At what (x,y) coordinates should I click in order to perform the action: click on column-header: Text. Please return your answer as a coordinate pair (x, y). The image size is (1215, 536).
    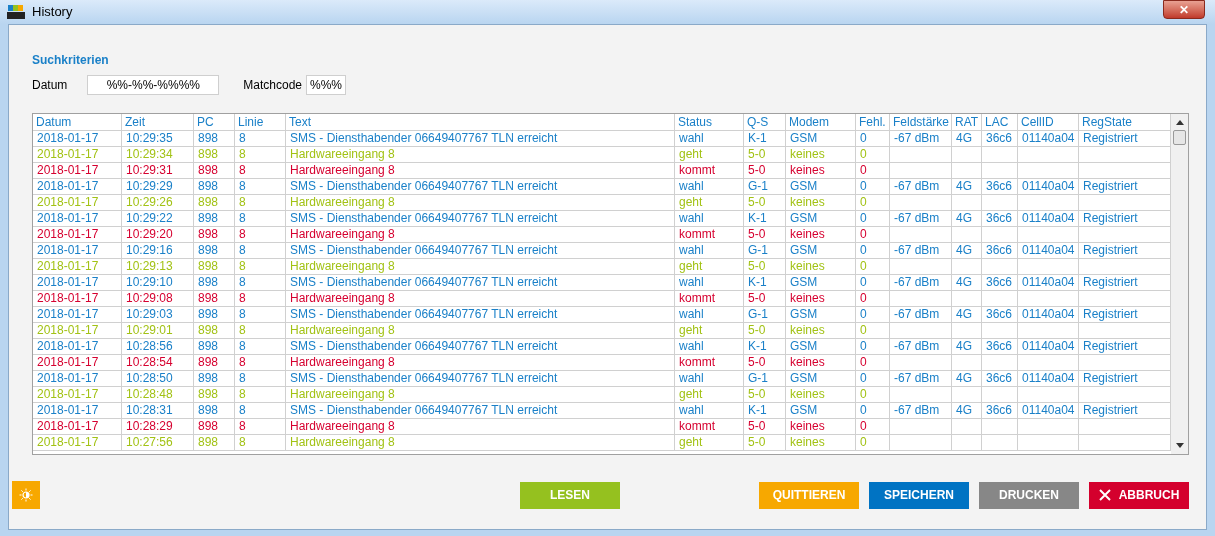
    Looking at the image, I should click on (480, 122).